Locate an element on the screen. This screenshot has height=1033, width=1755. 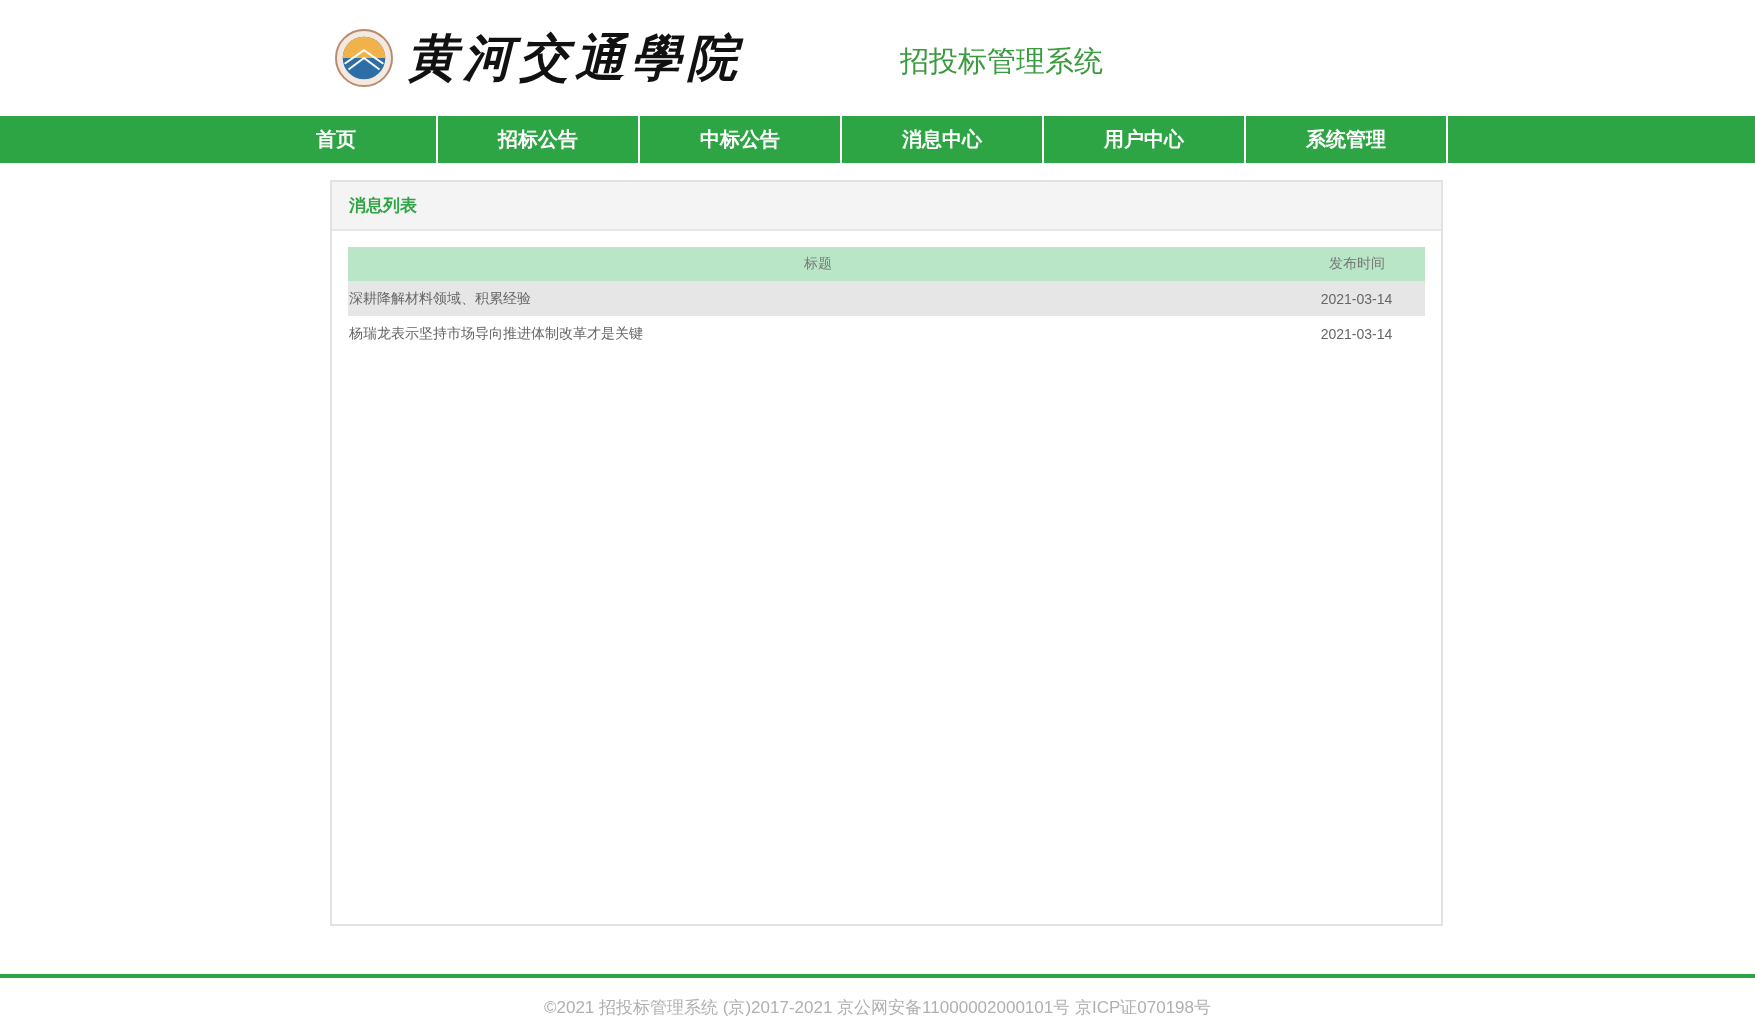
nav-tab: 系统管理 is located at coordinates (1347, 139).